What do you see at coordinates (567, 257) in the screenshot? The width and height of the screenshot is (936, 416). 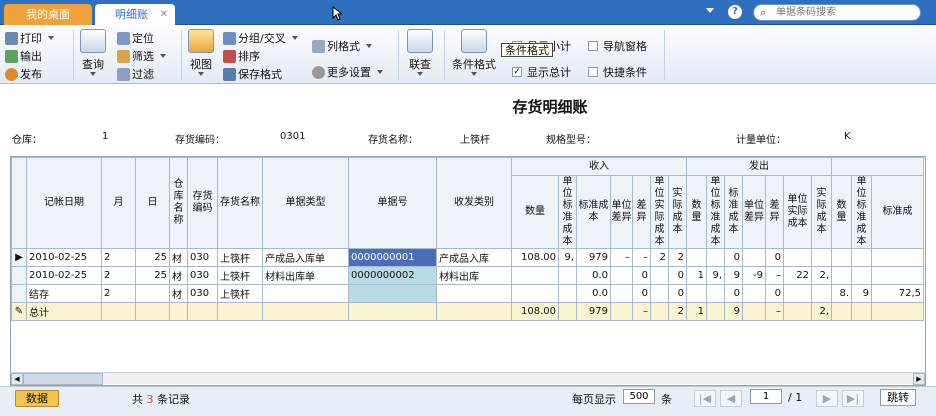 I see `cell-in-value: 9,` at bounding box center [567, 257].